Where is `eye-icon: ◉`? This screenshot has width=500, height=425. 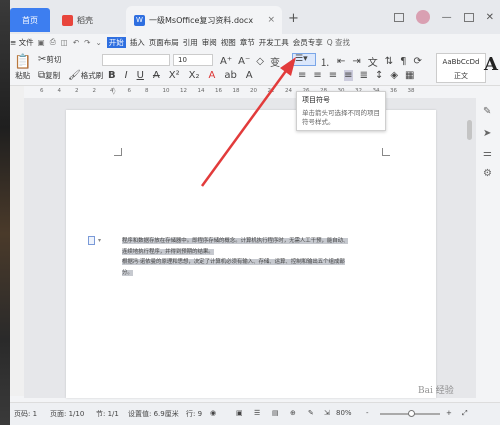
eye-icon: ◉ is located at coordinates (213, 413).